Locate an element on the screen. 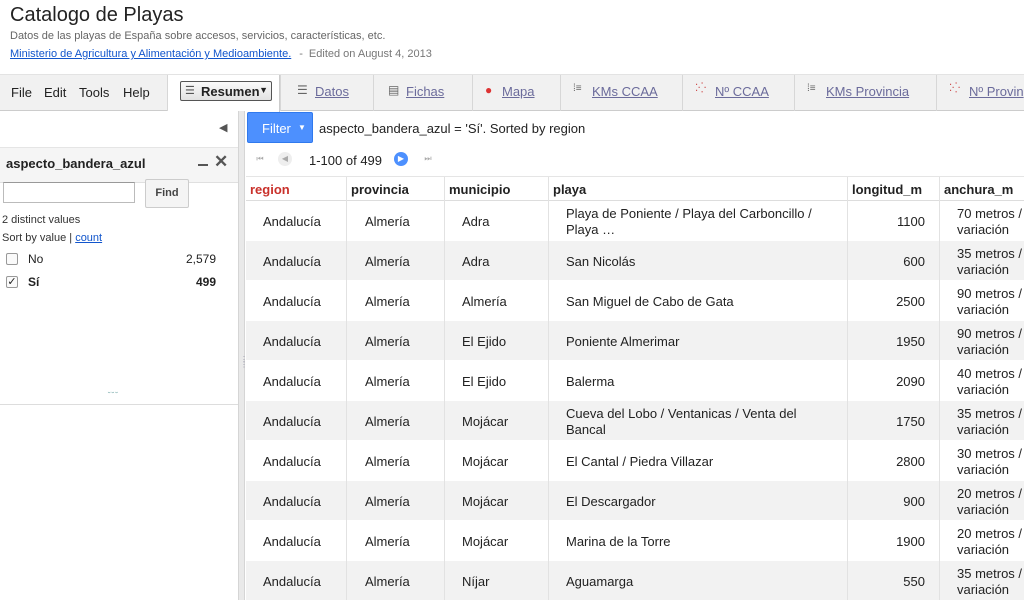  table-cell: 70 metros / variación is located at coordinates (982, 221).